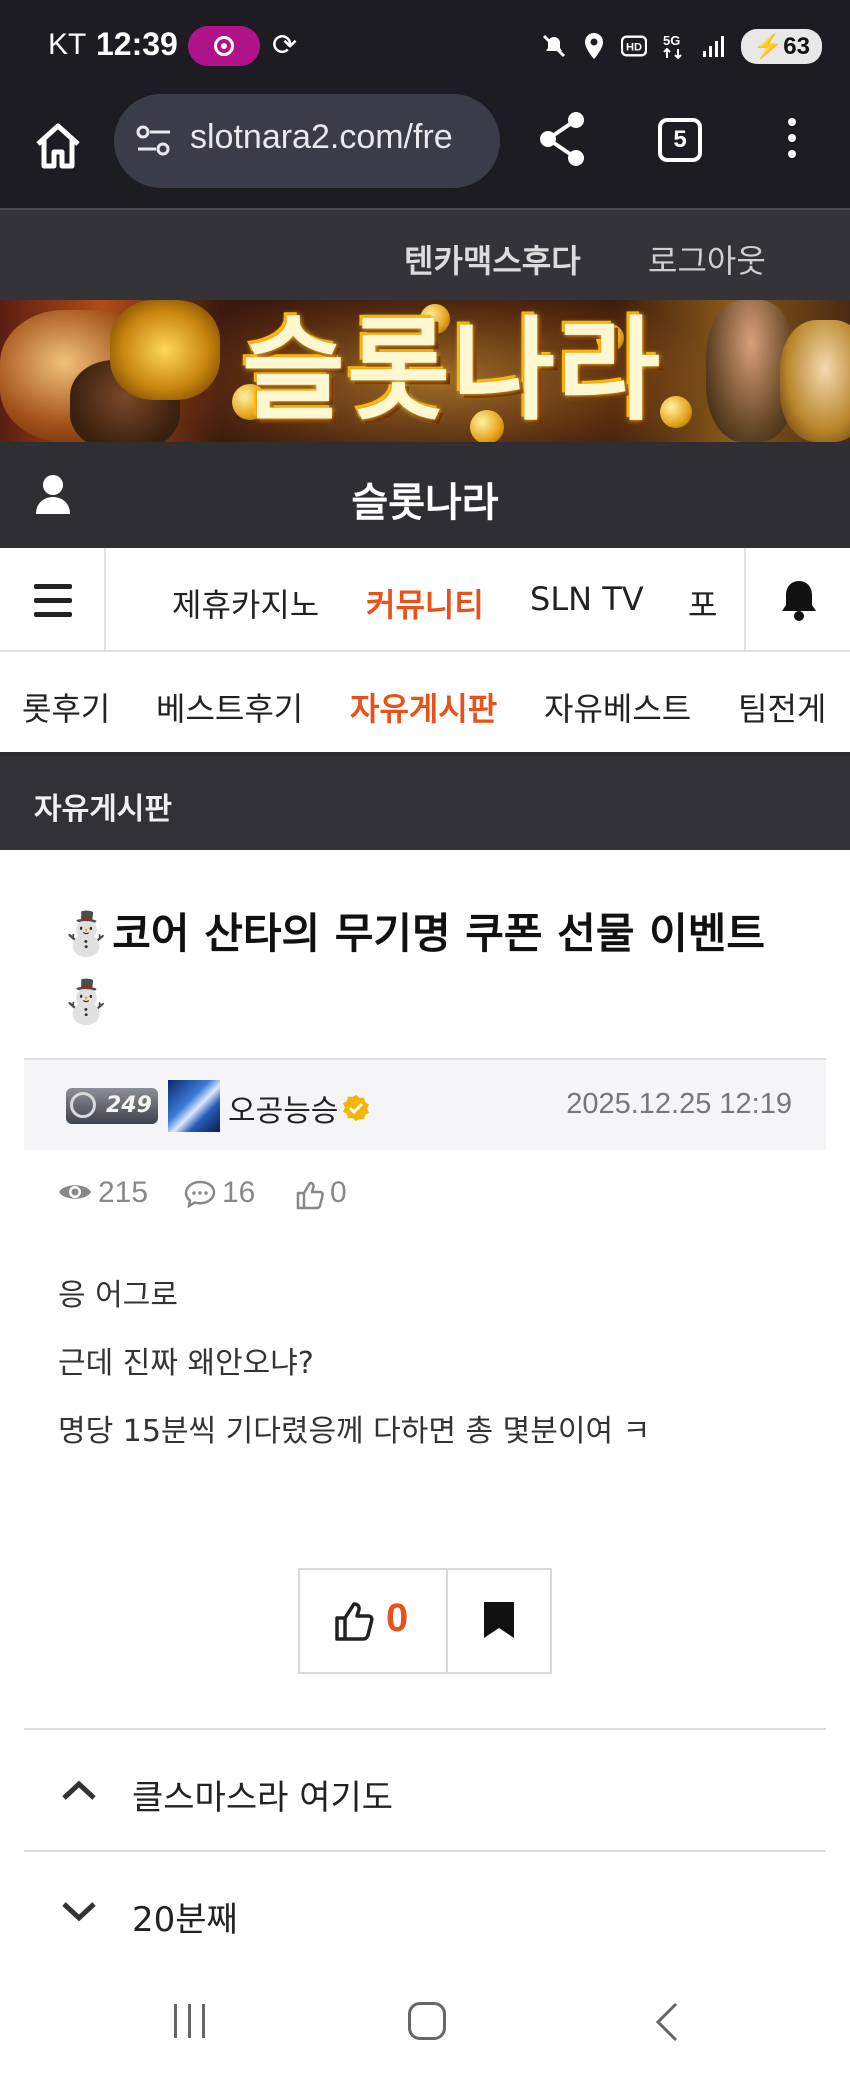 The width and height of the screenshot is (850, 2078). What do you see at coordinates (666, 2022) in the screenshot?
I see `system-back-button` at bounding box center [666, 2022].